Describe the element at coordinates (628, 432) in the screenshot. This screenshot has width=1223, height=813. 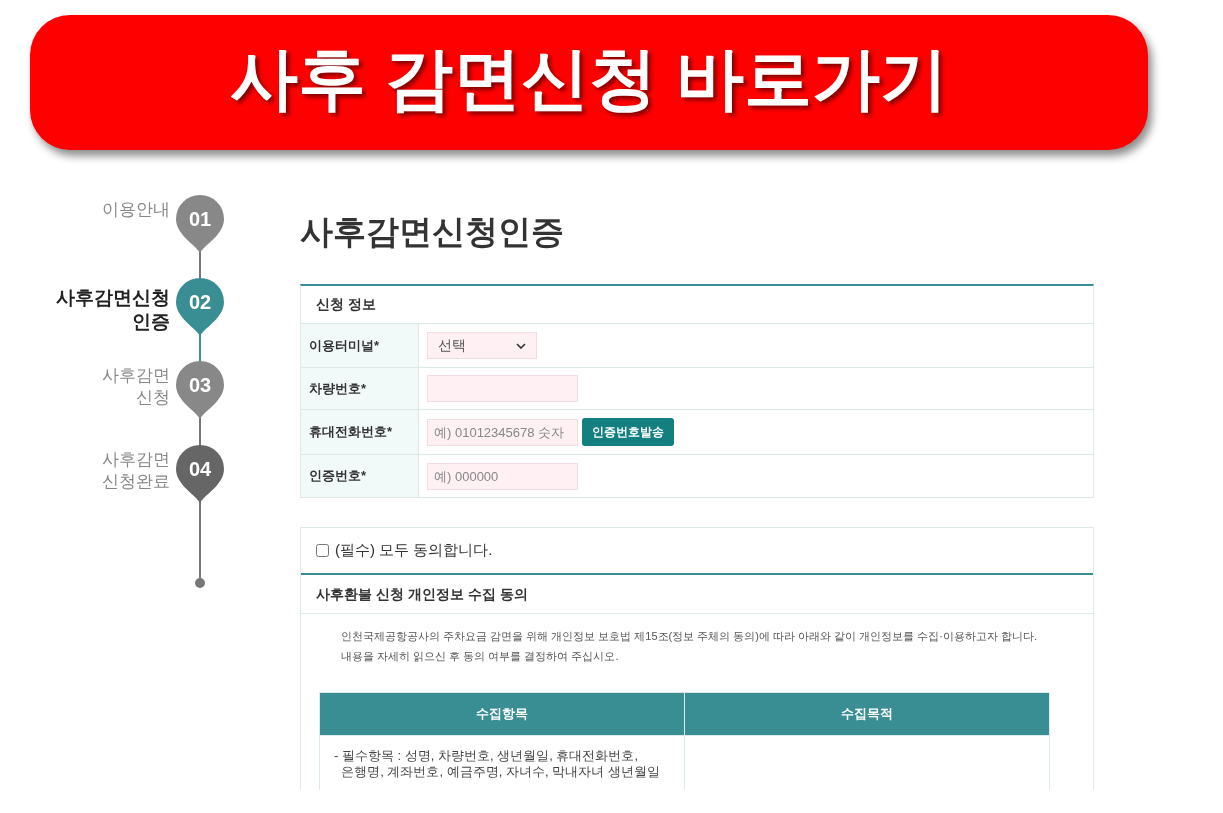
I see `send-code-button: 인증번호발송` at that location.